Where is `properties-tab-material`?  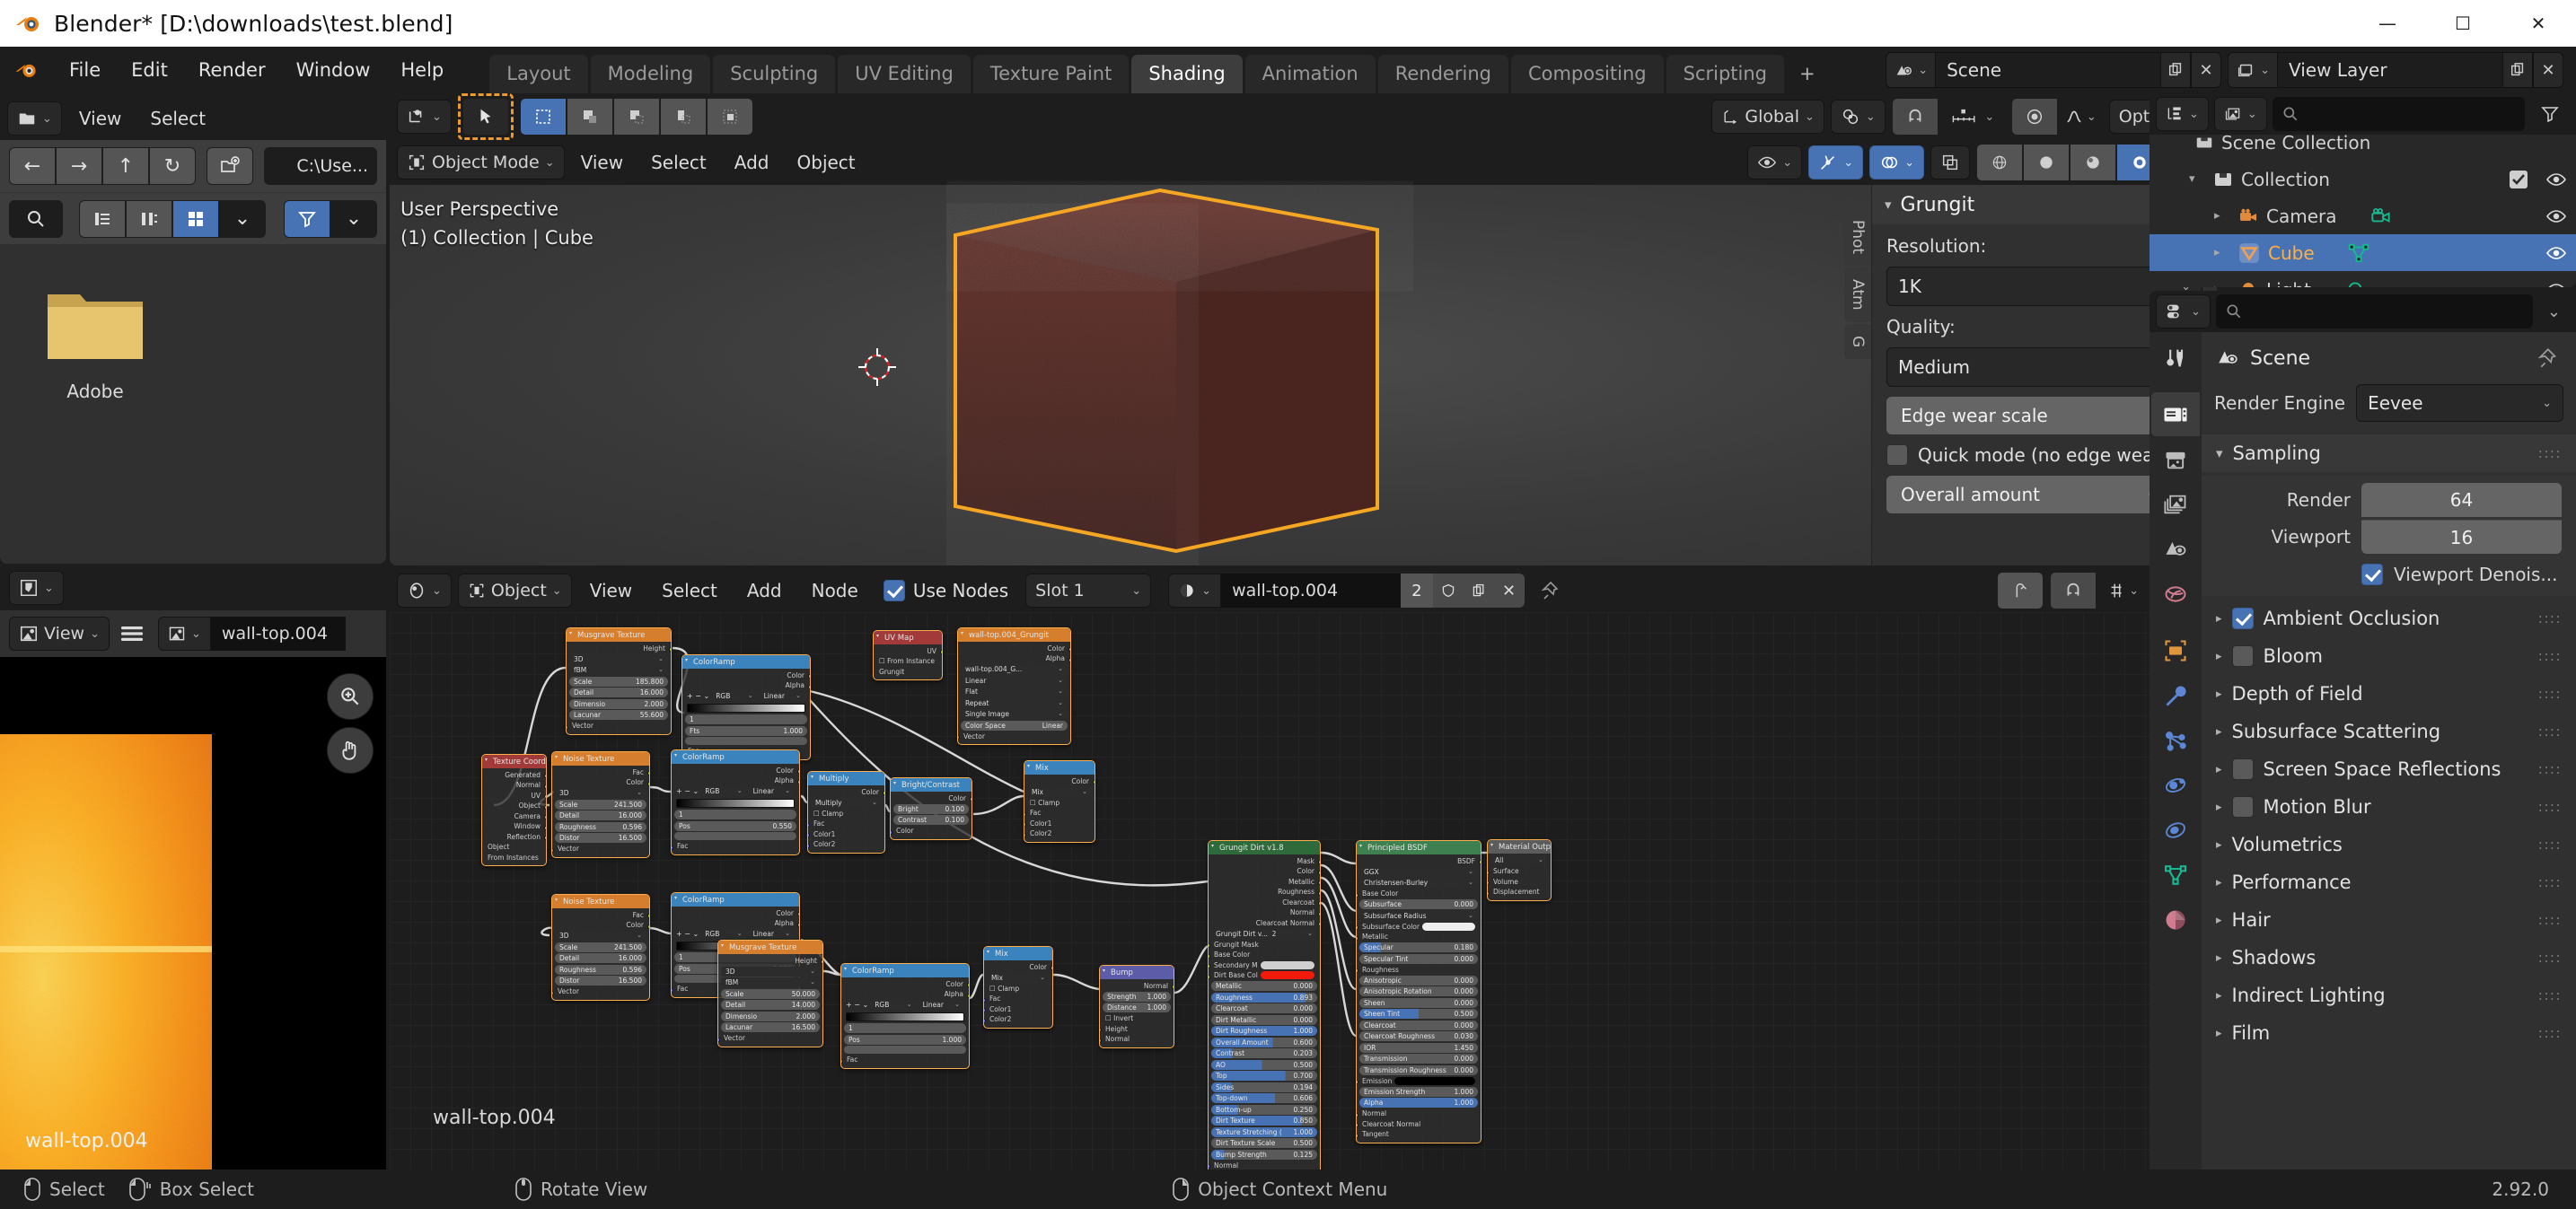 properties-tab-material is located at coordinates (2176, 920).